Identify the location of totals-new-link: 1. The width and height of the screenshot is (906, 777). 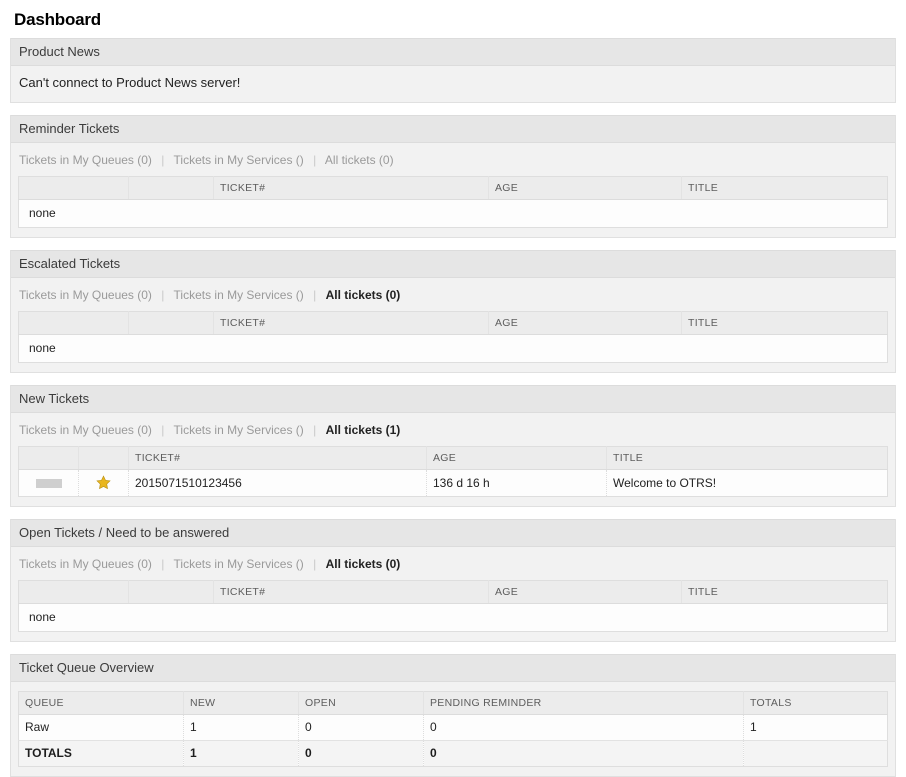
(193, 753).